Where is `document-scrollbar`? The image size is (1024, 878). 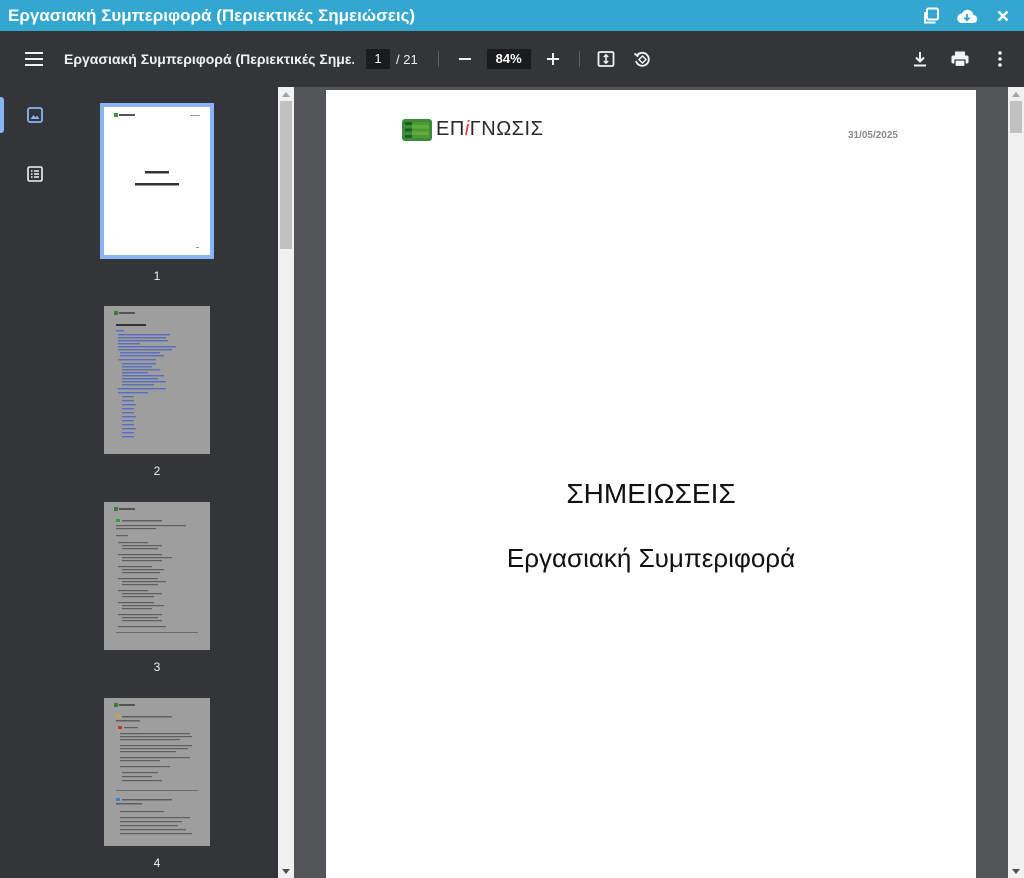
document-scrollbar is located at coordinates (1016, 482).